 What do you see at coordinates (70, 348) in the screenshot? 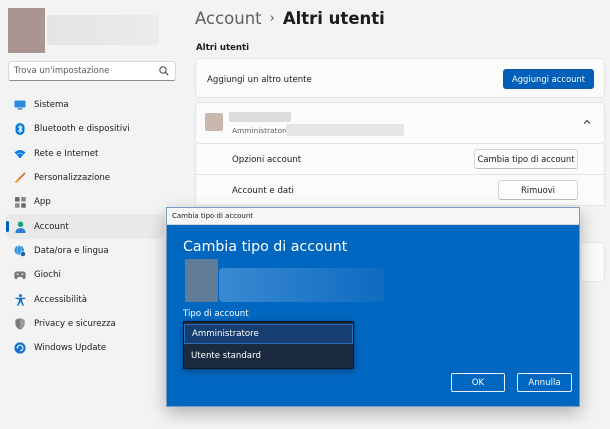
I see `sidebar-item-label: Windows Update` at bounding box center [70, 348].